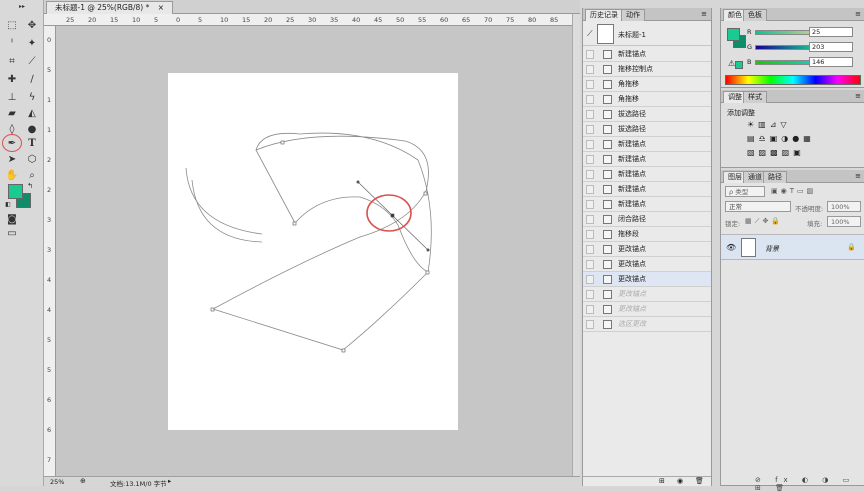 The image size is (864, 492). I want to click on tab-paths: 路径, so click(775, 177).